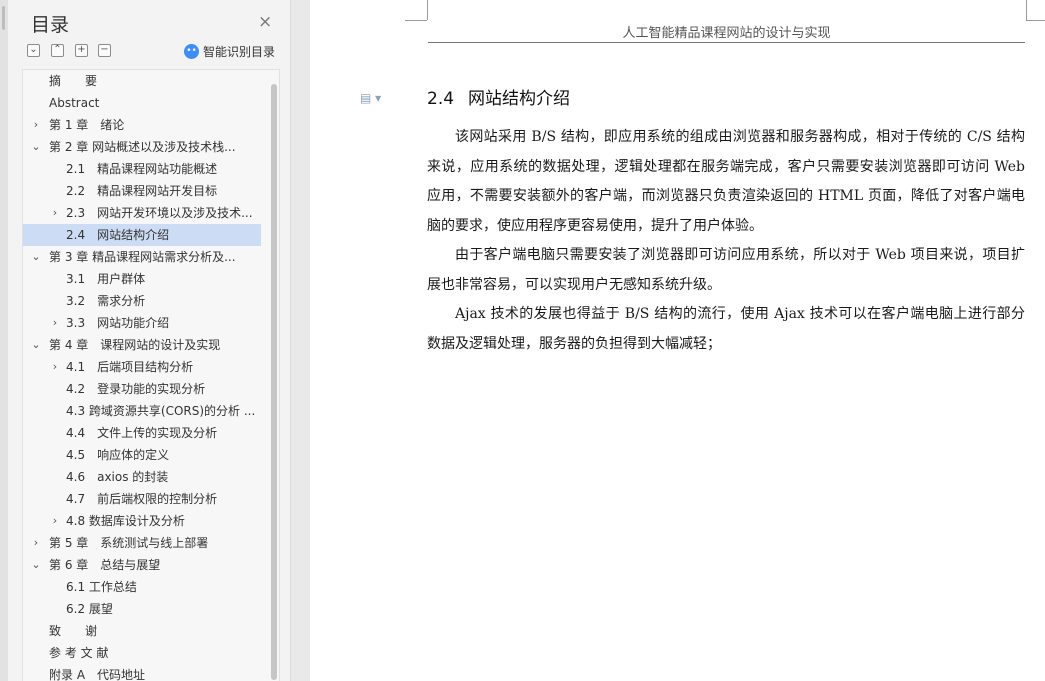 This screenshot has width=1045, height=681. What do you see at coordinates (118, 323) in the screenshot?
I see `toc-item-label: 3.3 网站功能介绍` at bounding box center [118, 323].